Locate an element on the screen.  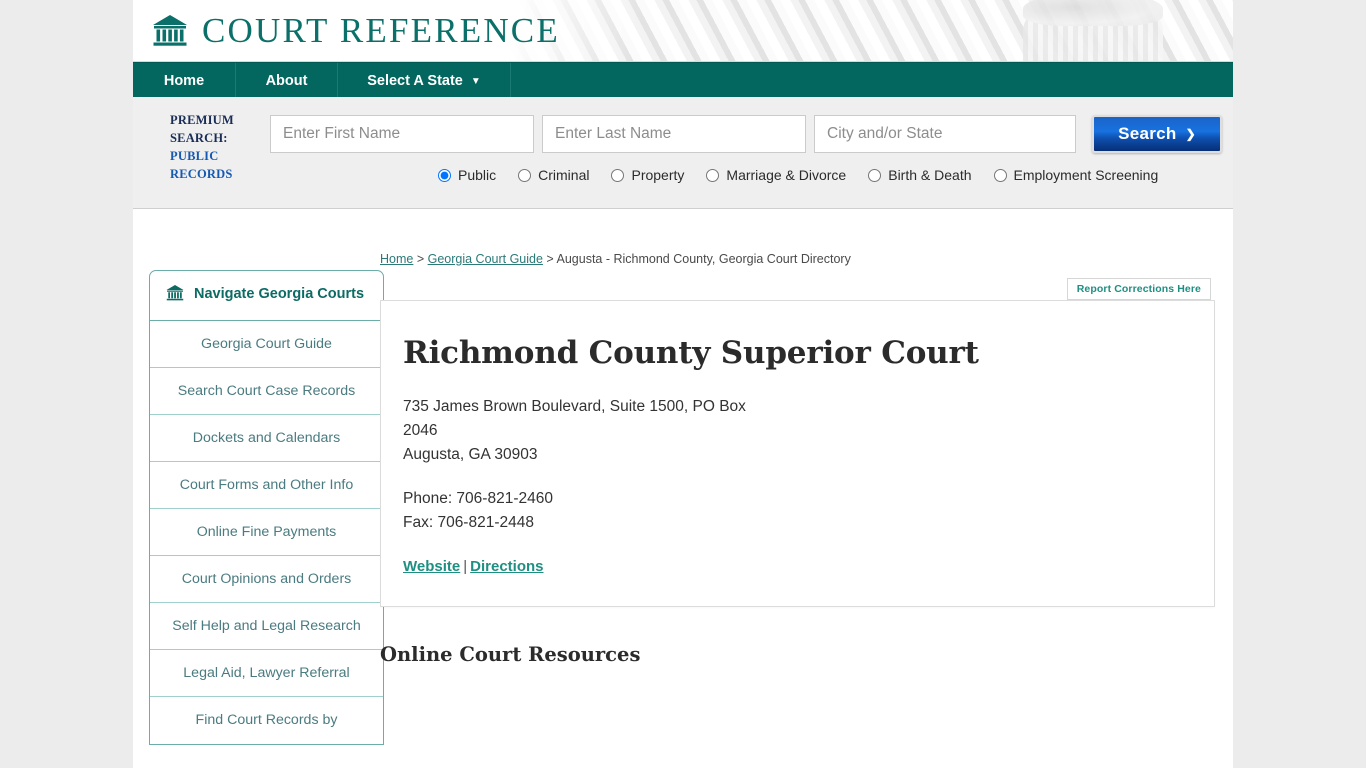
nav-item-select-a-state-label: Select A State is located at coordinates (415, 80).